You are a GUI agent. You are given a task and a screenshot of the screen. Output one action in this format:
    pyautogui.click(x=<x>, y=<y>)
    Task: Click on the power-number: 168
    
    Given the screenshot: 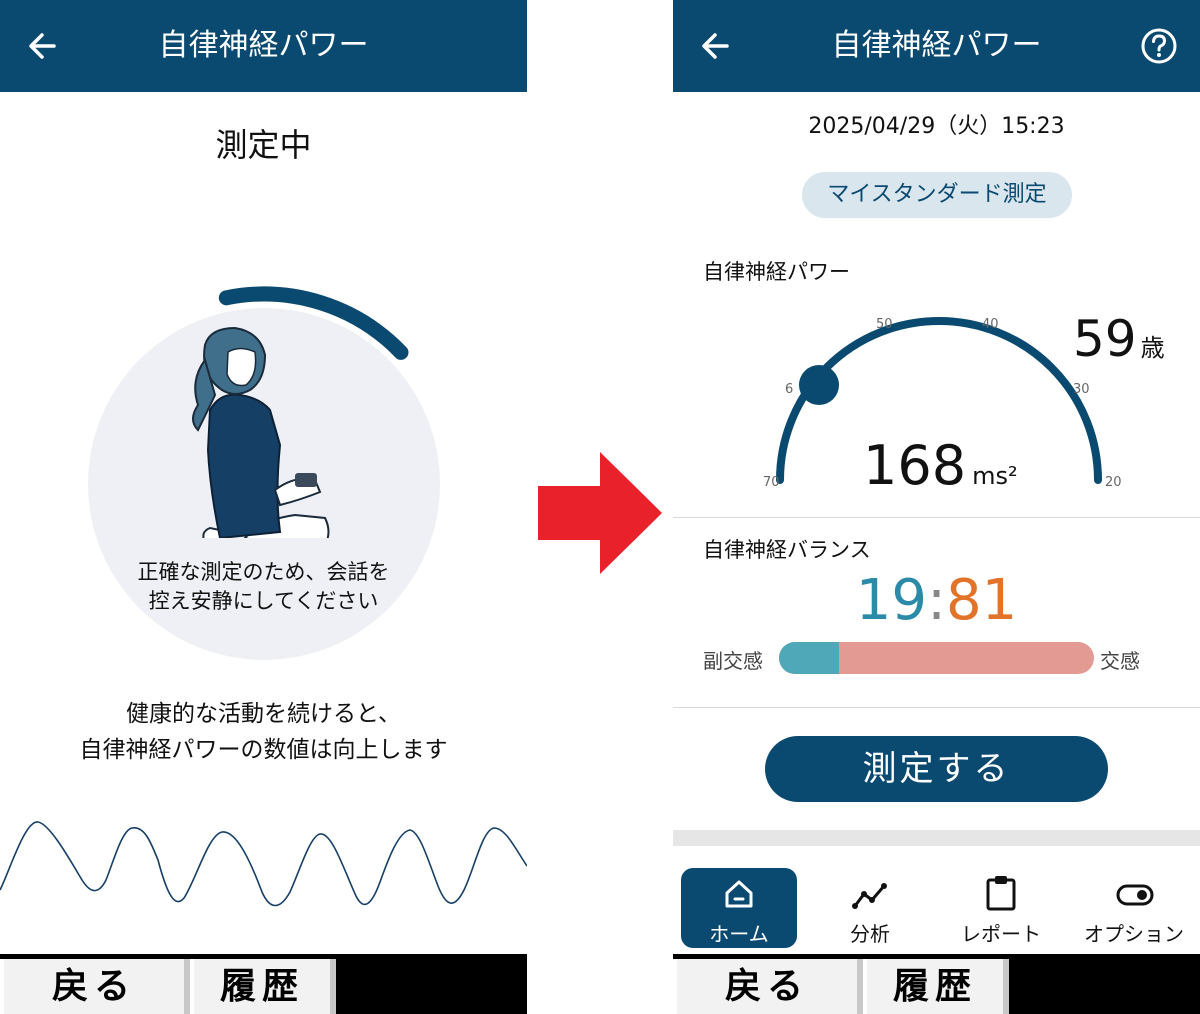 What is the action you would take?
    pyautogui.click(x=915, y=465)
    